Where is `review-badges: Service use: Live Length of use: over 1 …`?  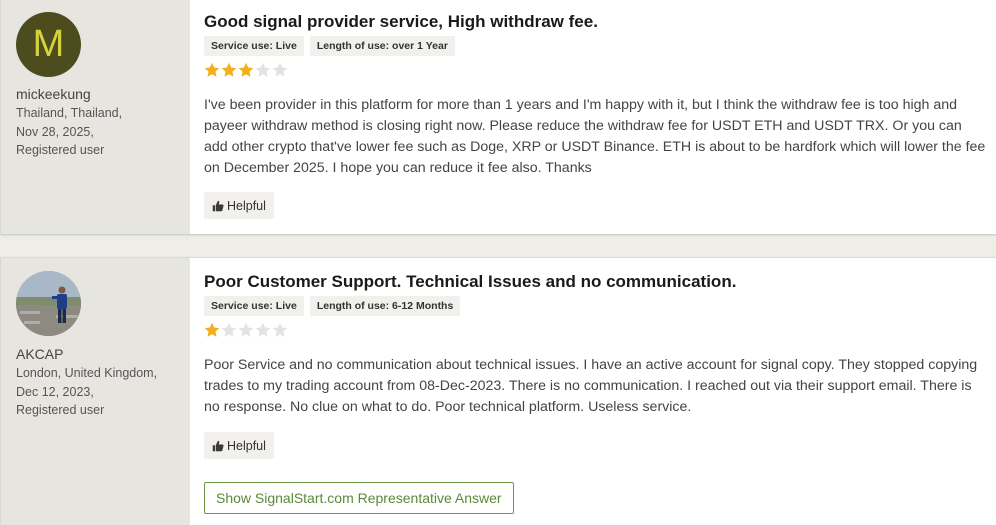 review-badges: Service use: Live Length of use: over 1 … is located at coordinates (329, 46).